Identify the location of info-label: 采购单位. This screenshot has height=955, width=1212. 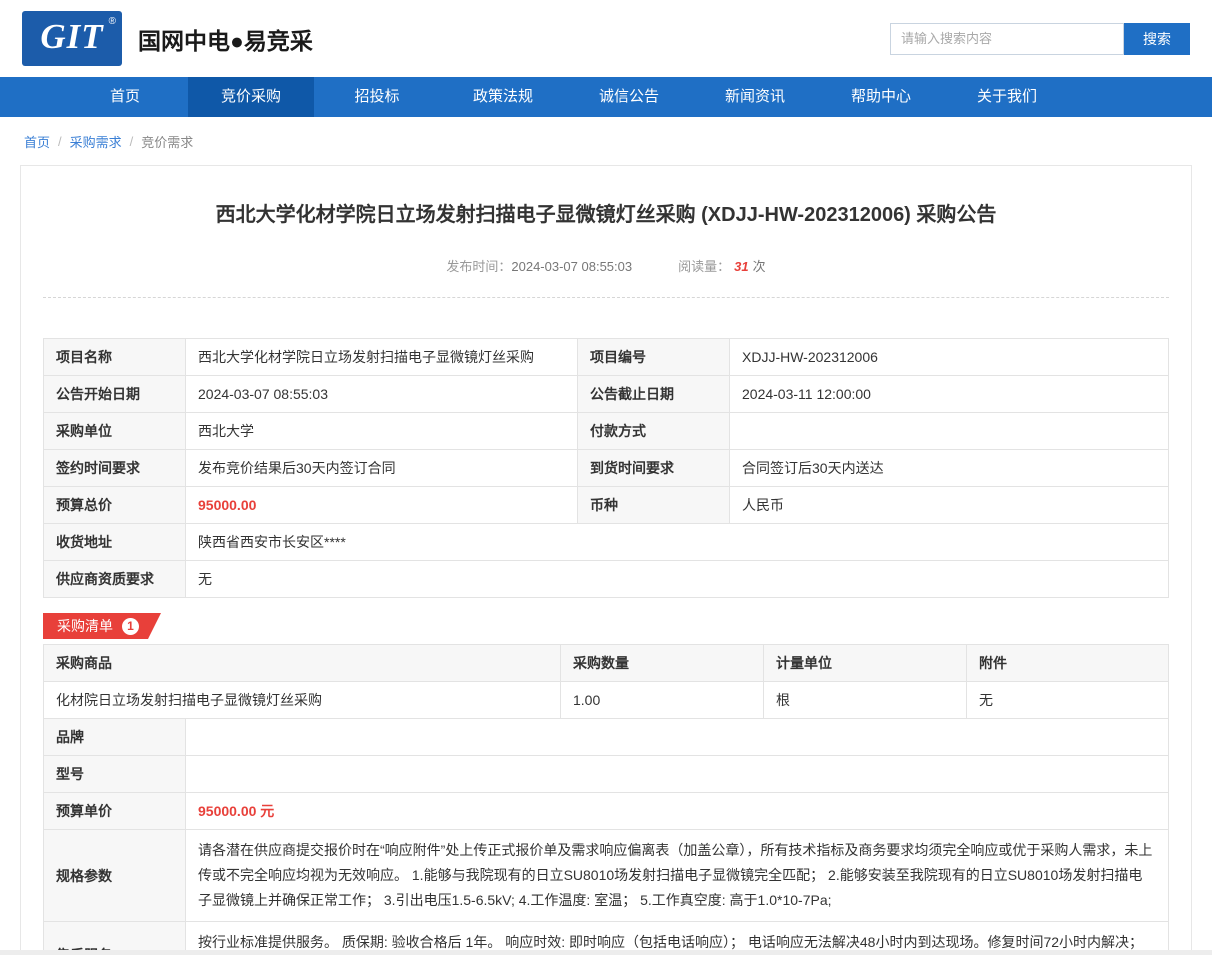
(114, 431).